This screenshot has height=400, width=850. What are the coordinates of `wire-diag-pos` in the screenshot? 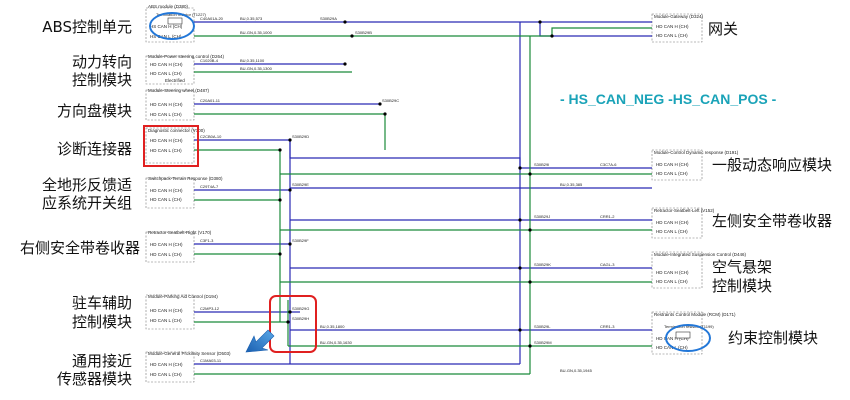 It's located at (423, 154).